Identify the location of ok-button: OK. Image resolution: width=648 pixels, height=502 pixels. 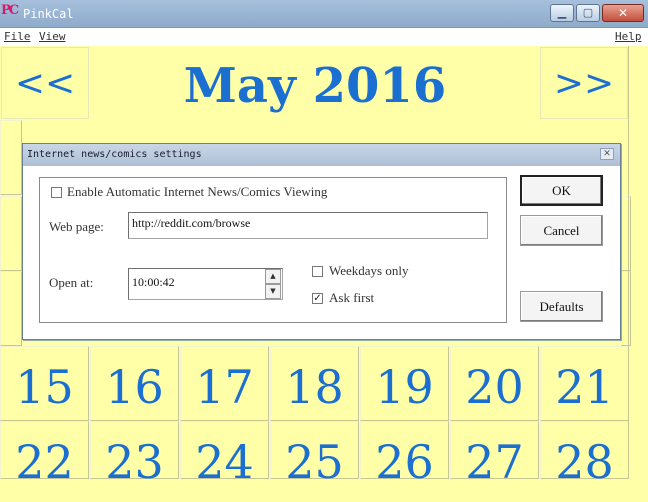
(561, 190).